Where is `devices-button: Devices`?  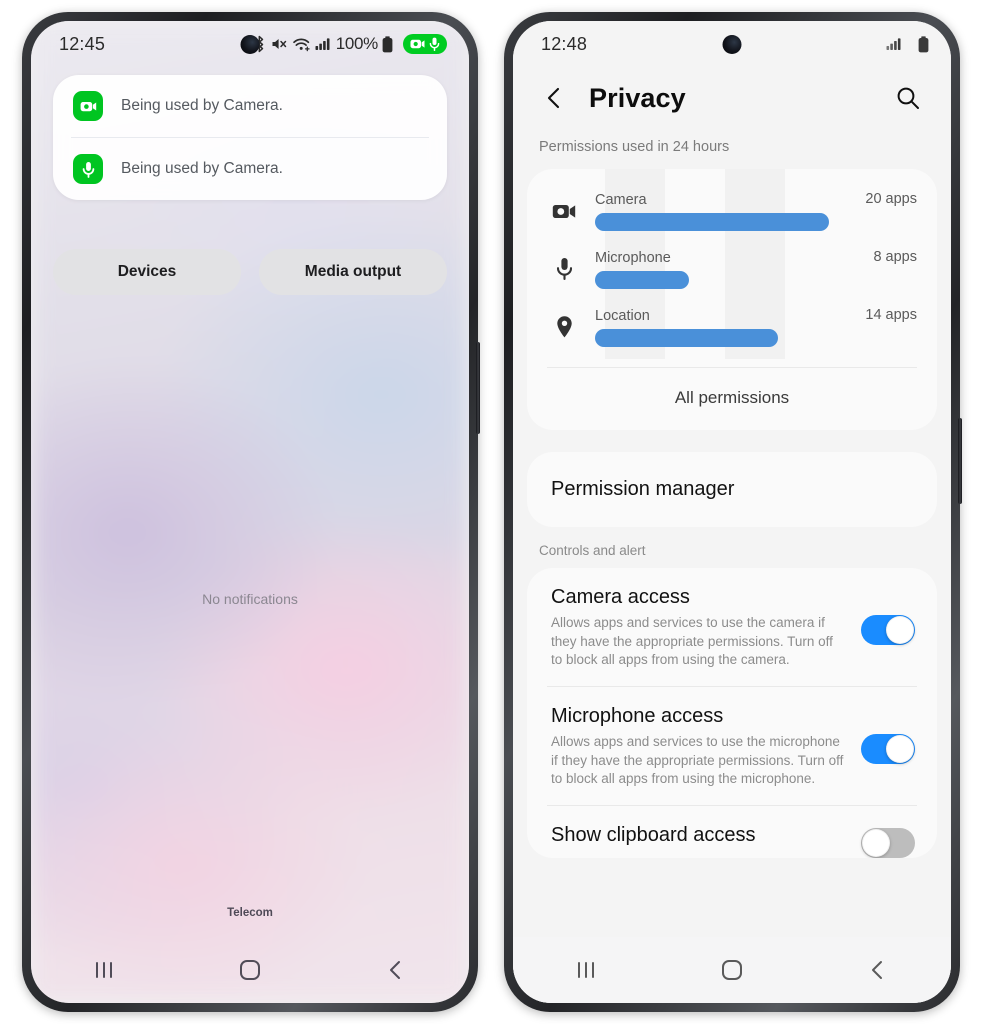 devices-button: Devices is located at coordinates (147, 272).